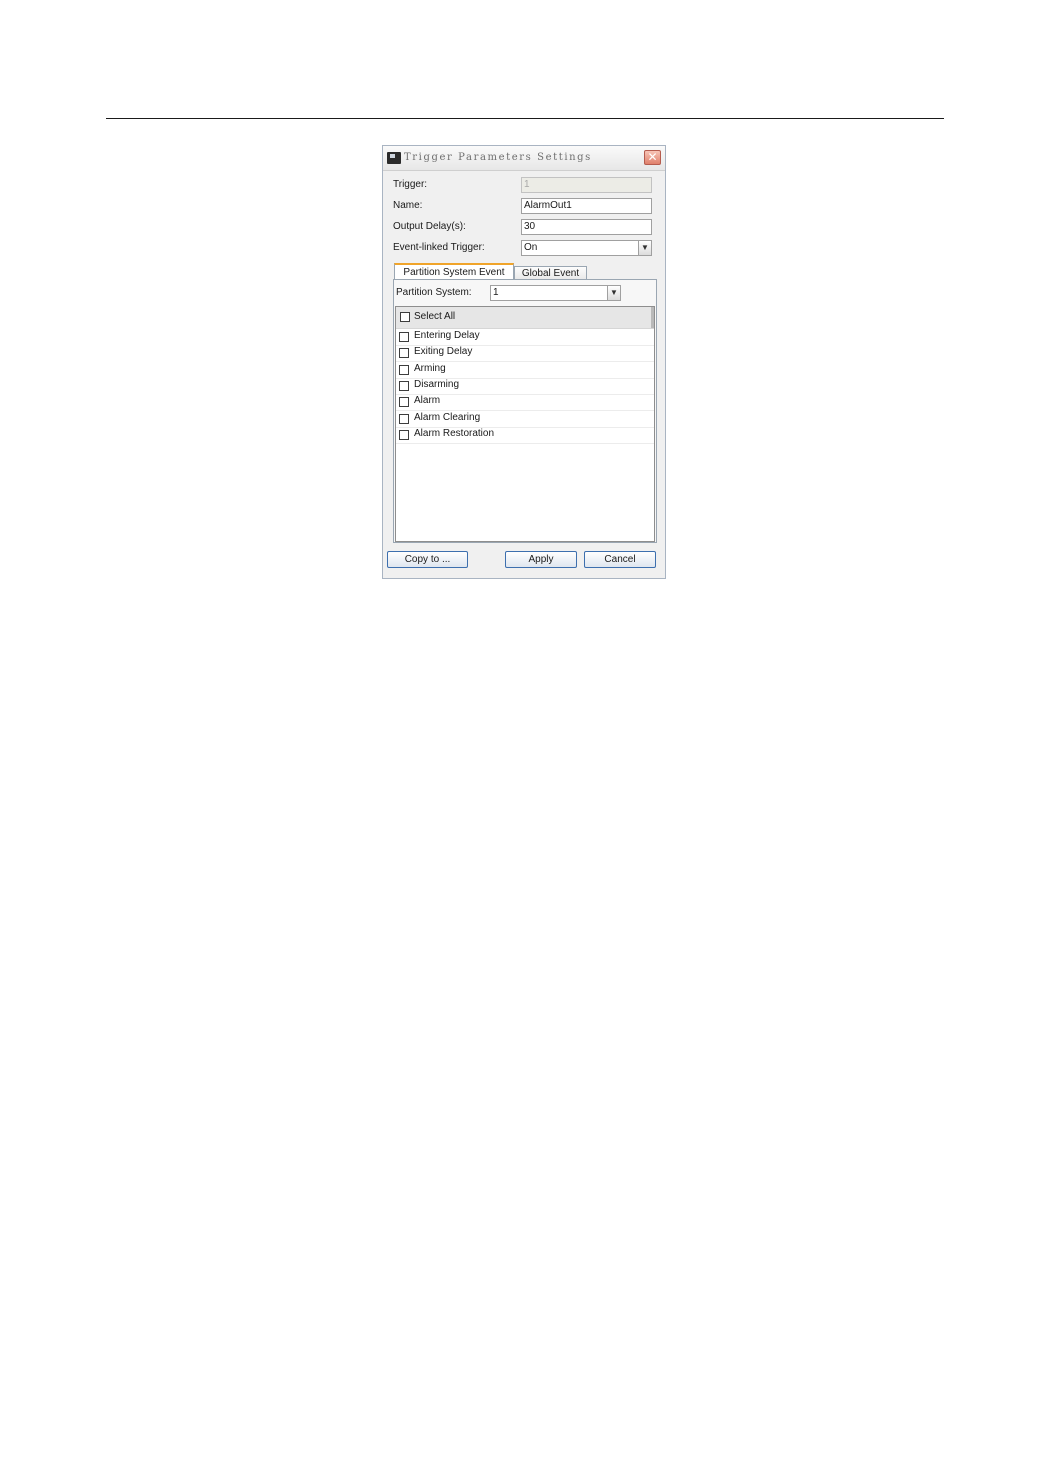 The image size is (1049, 1474). What do you see at coordinates (410, 184) in the screenshot?
I see `trigger-label: Trigger:` at bounding box center [410, 184].